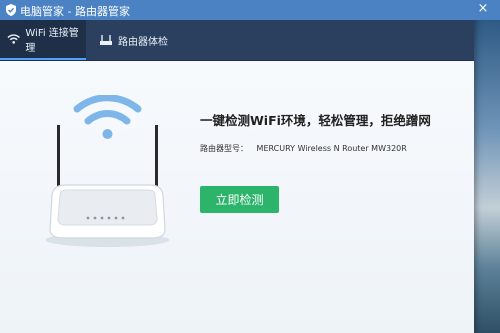 Image resolution: width=500 pixels, height=333 pixels. Describe the element at coordinates (58, 160) in the screenshot. I see `left-antenna` at that location.